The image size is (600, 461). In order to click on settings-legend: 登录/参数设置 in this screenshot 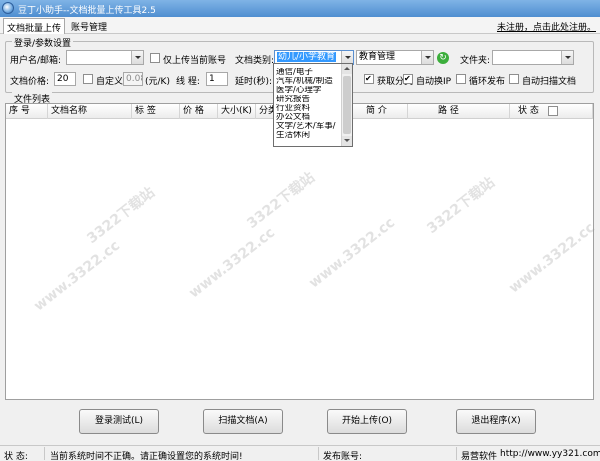, I will do `click(43, 42)`.